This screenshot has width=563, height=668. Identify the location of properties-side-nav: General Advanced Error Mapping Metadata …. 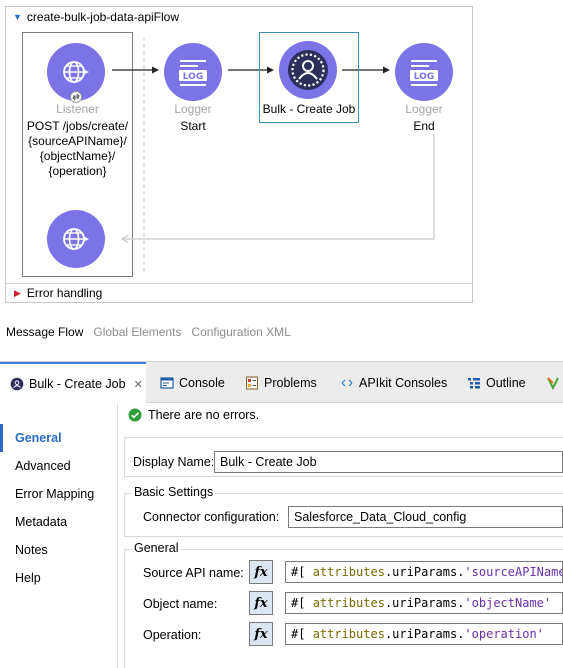
(59, 535).